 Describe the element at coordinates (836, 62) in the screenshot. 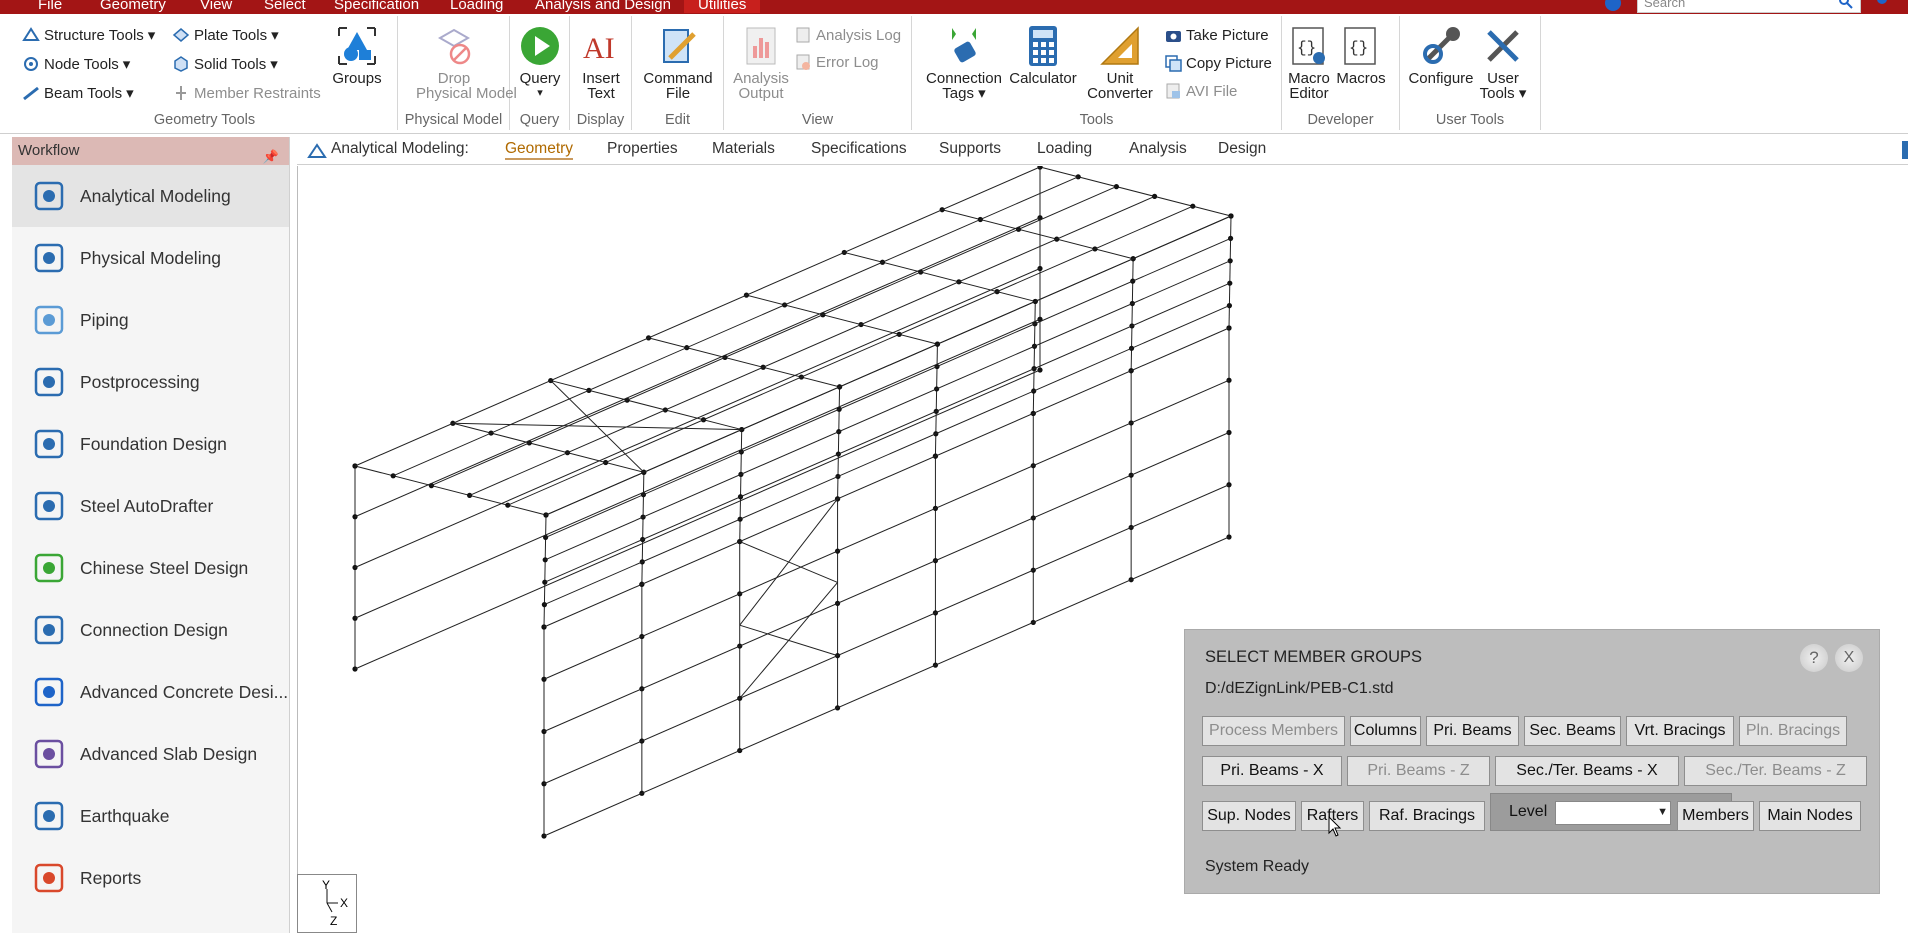

I see `error-log-button: Error Log` at that location.